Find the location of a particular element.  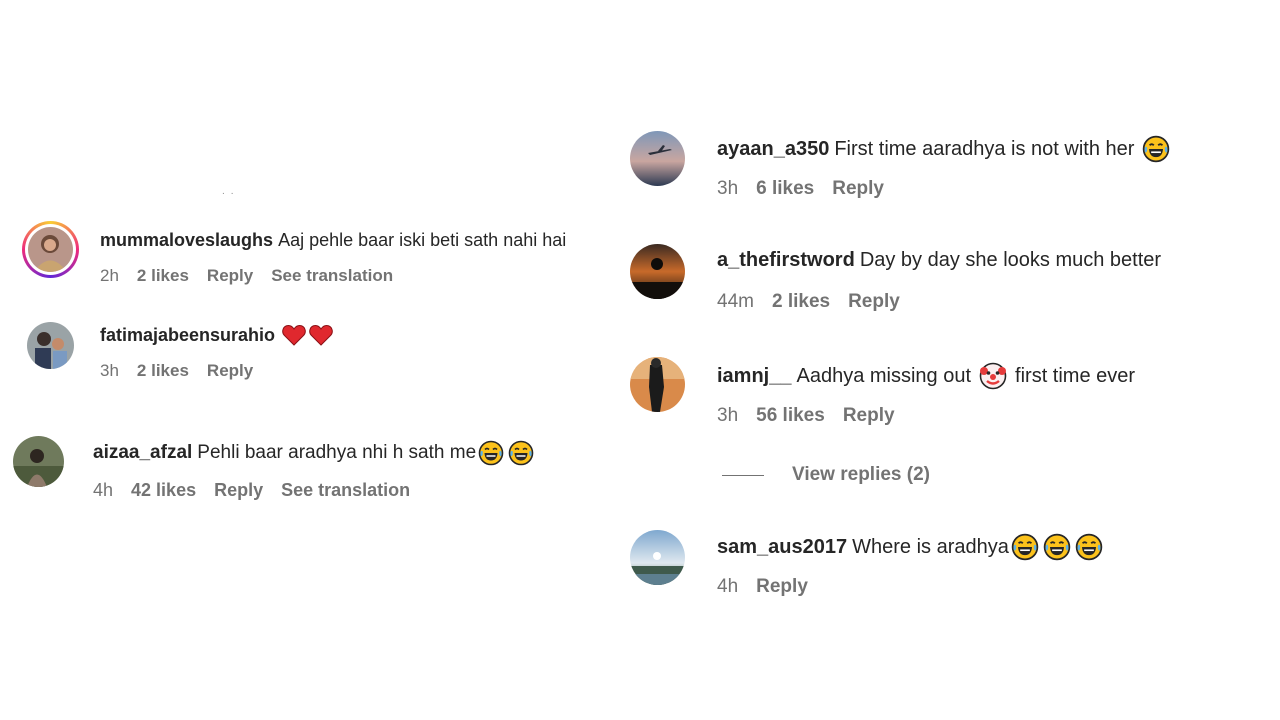

comment-time: 44m is located at coordinates (735, 302).